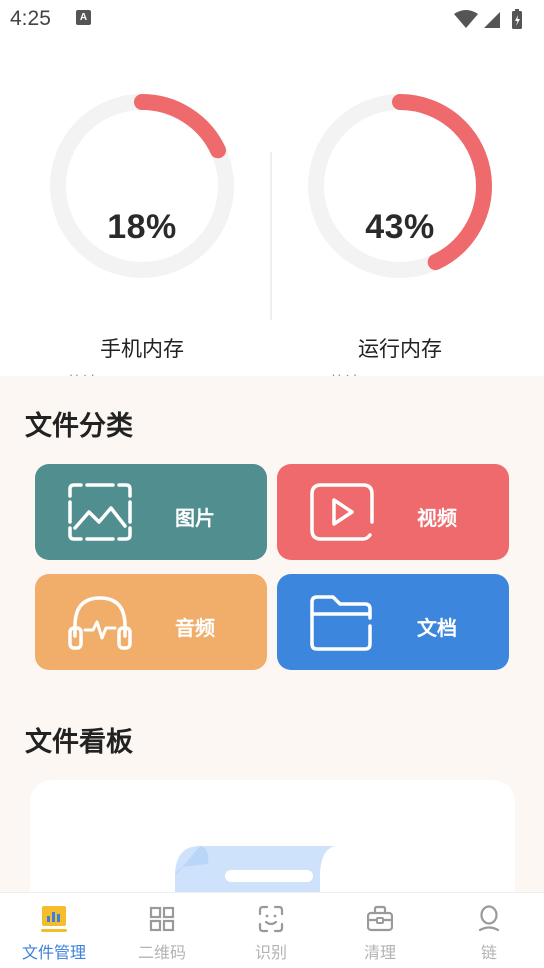 The image size is (544, 968). Describe the element at coordinates (400, 186) in the screenshot. I see `ram-ring` at that location.